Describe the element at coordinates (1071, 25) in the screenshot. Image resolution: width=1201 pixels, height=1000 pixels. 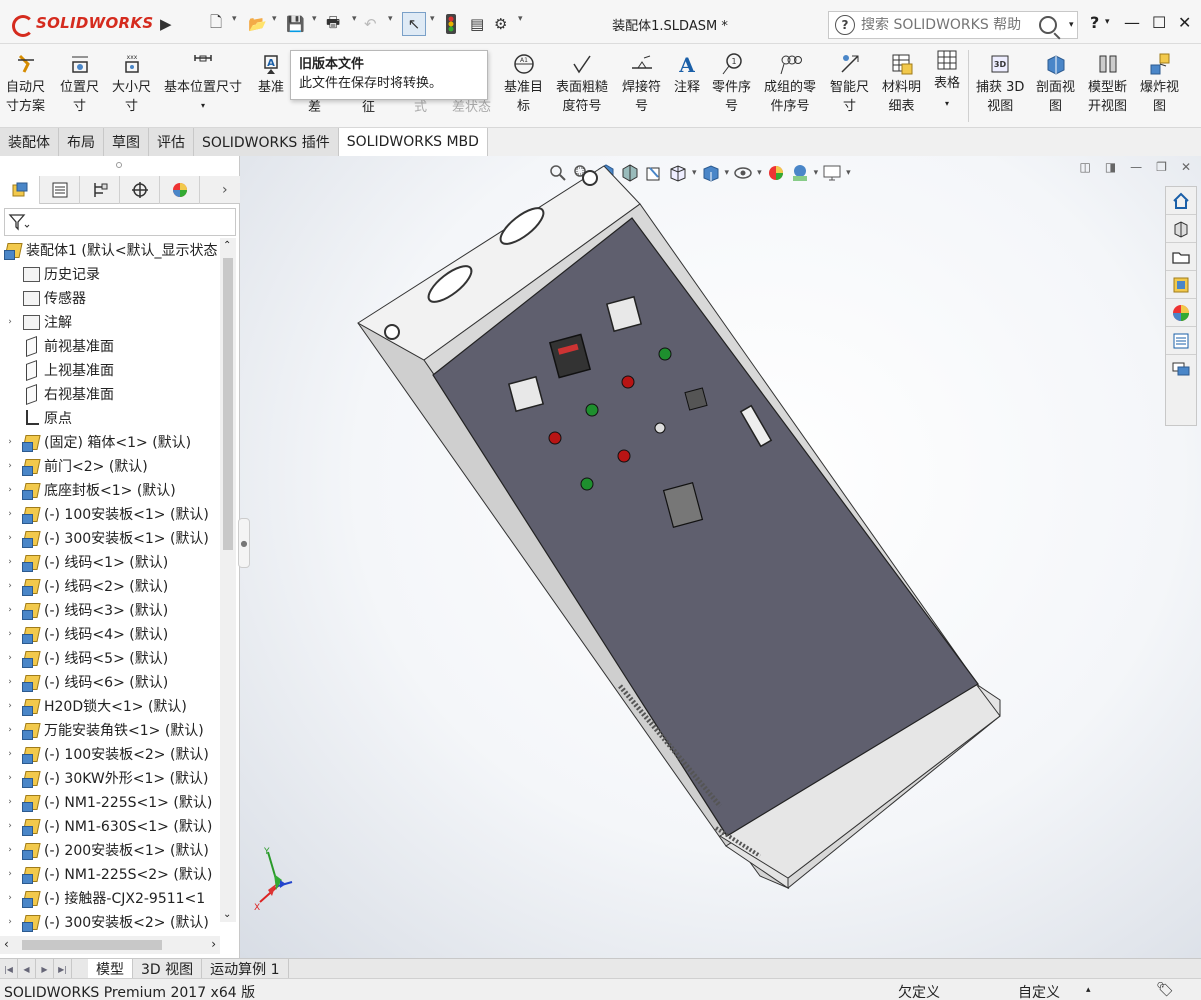
I see `search-dropdown-icon: ▾` at that location.